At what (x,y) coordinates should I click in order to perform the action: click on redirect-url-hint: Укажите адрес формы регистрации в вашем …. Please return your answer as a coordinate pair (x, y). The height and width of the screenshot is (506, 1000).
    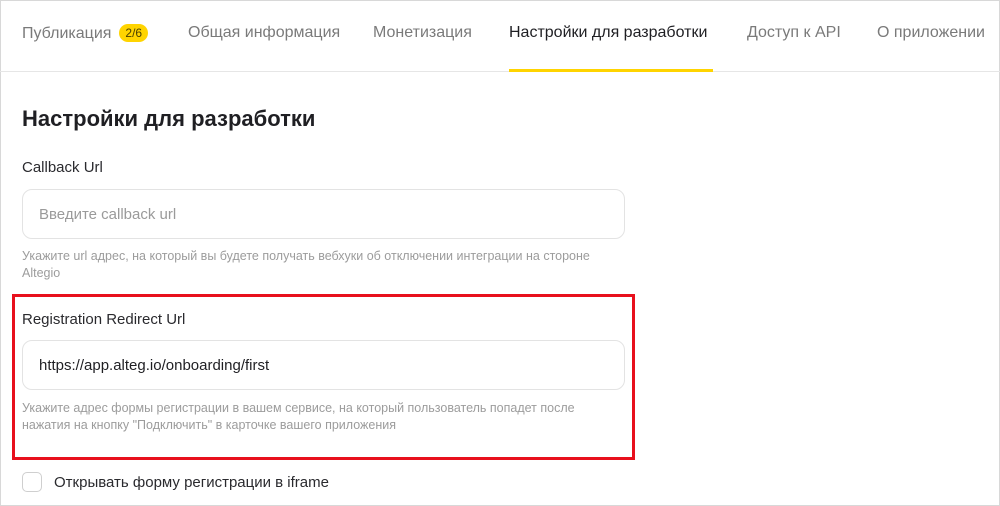
    Looking at the image, I should click on (298, 416).